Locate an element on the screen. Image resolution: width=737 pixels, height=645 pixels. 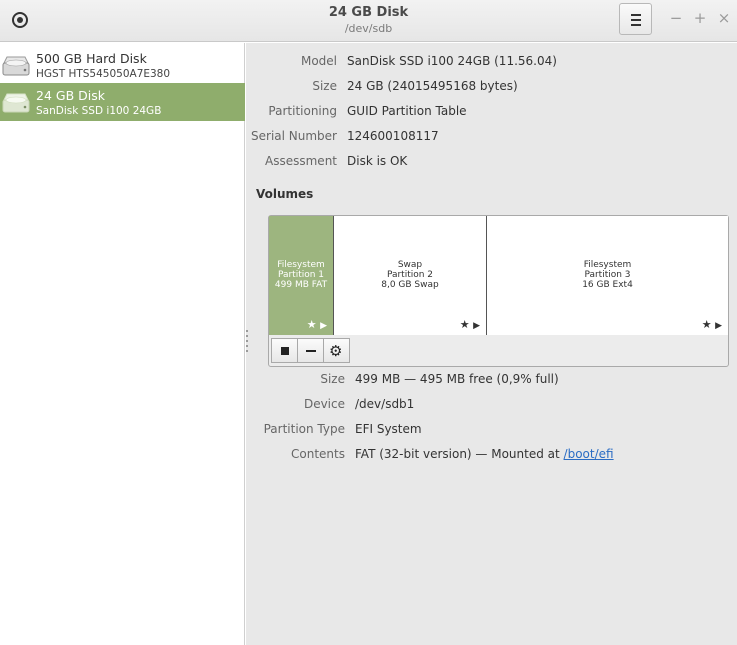
partition-1-block: Filesystem Partition 1 499 MB FAT ★ ▶ is located at coordinates (301, 275).